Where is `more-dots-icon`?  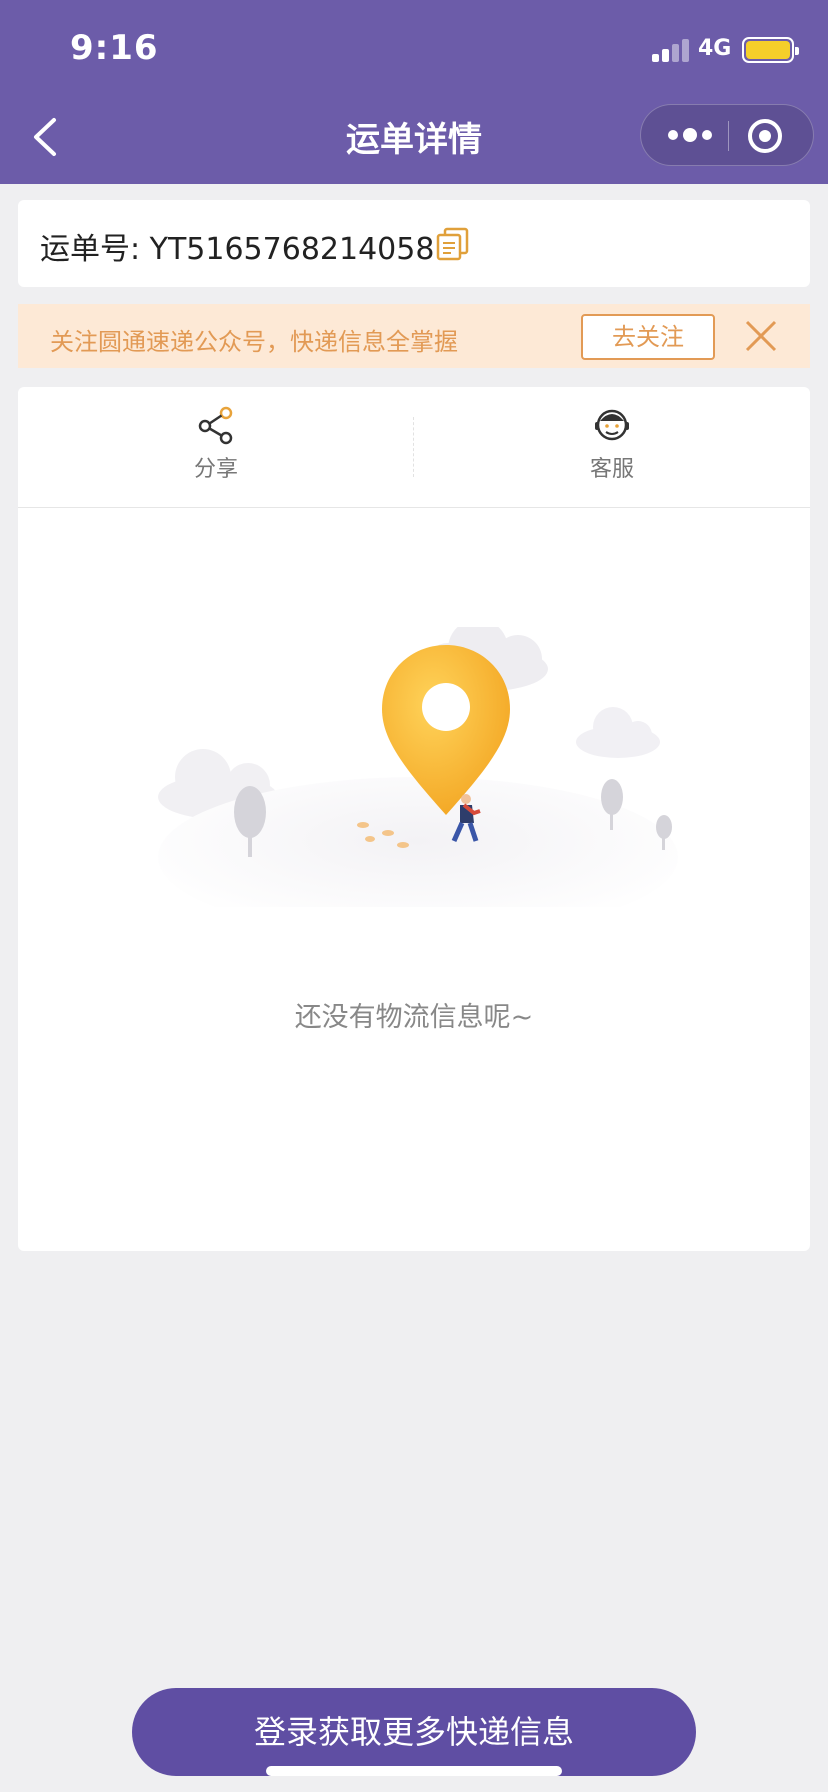 more-dots-icon is located at coordinates (690, 135).